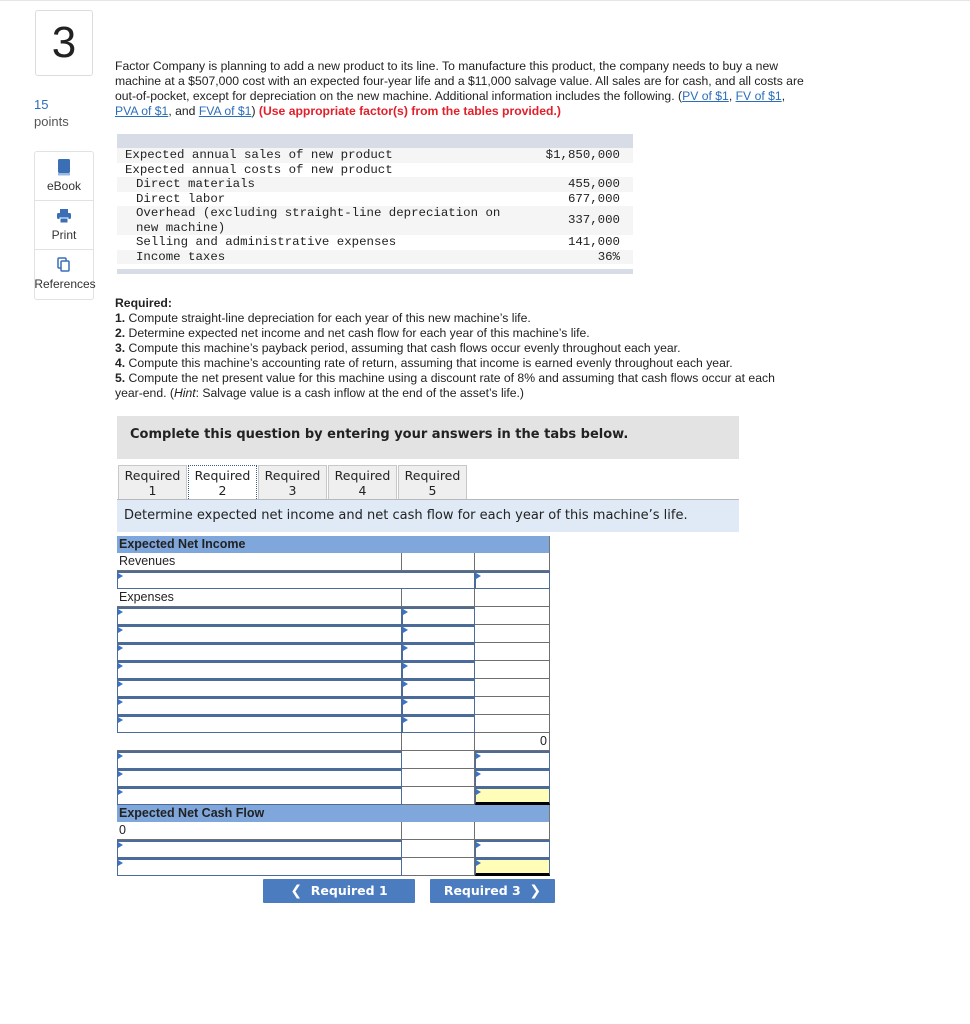 The width and height of the screenshot is (970, 1024). Describe the element at coordinates (296, 891) in the screenshot. I see `chevron-left-icon: ❮` at that location.